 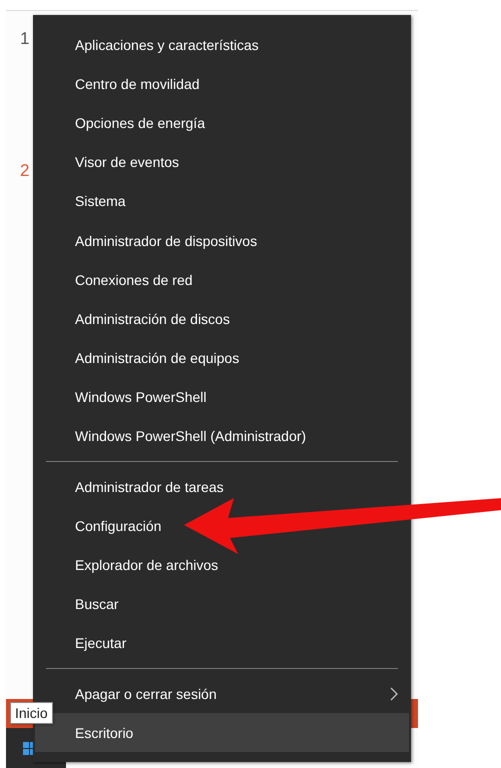 I want to click on row-number: 1, so click(x=25, y=39).